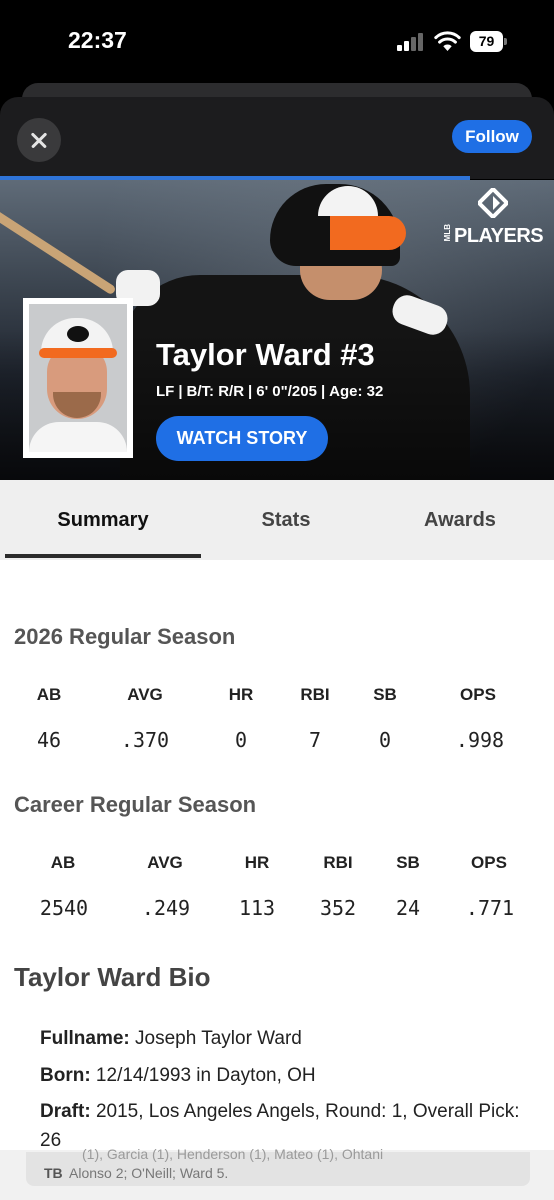 This screenshot has height=1200, width=554. Describe the element at coordinates (215, 391) in the screenshot. I see `player-bats-throws: B/T: R/R` at that location.